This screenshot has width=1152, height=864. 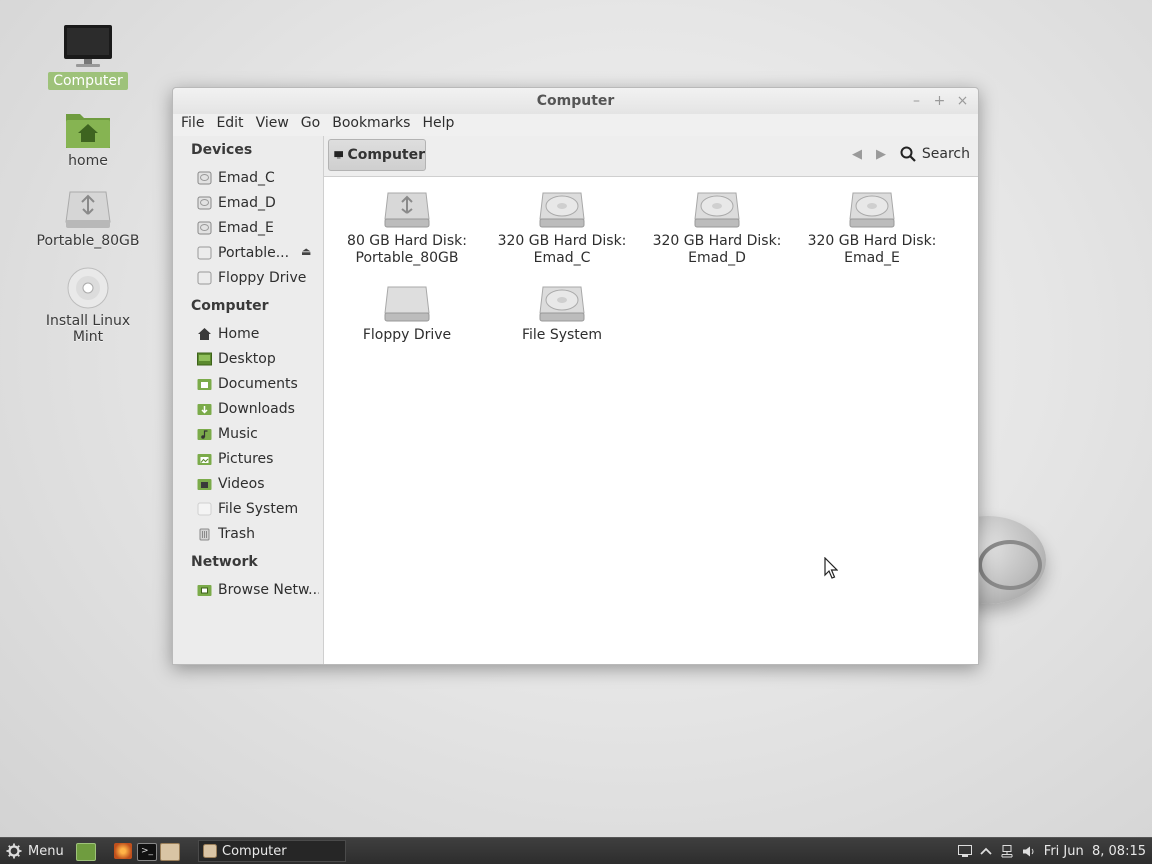 I want to click on home-icon, so click(x=204, y=334).